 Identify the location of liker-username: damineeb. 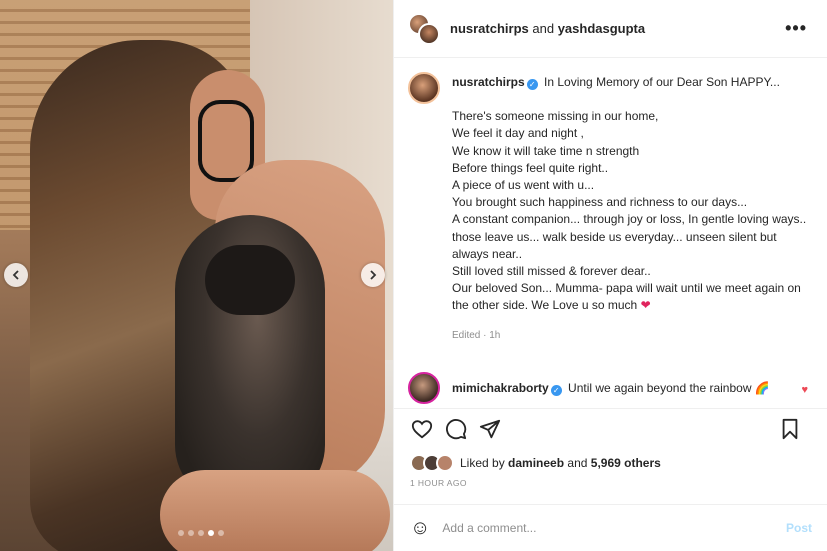
(536, 463).